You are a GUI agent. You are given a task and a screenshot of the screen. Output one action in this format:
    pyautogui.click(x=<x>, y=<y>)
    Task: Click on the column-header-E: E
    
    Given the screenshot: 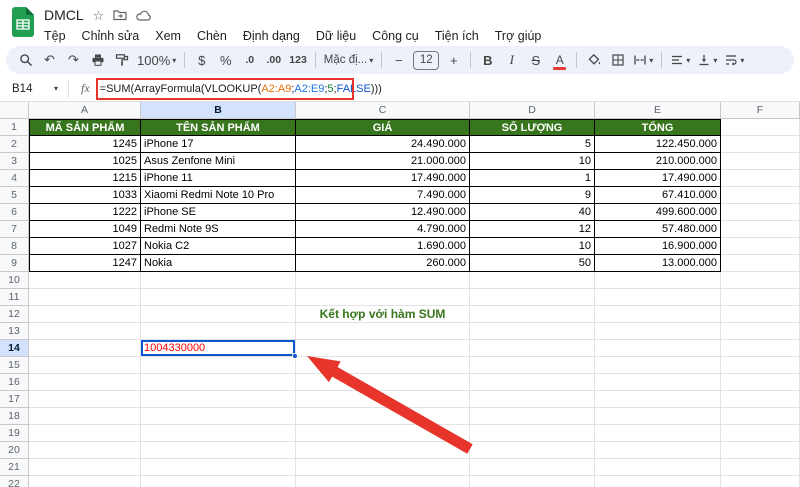 What is the action you would take?
    pyautogui.click(x=658, y=110)
    